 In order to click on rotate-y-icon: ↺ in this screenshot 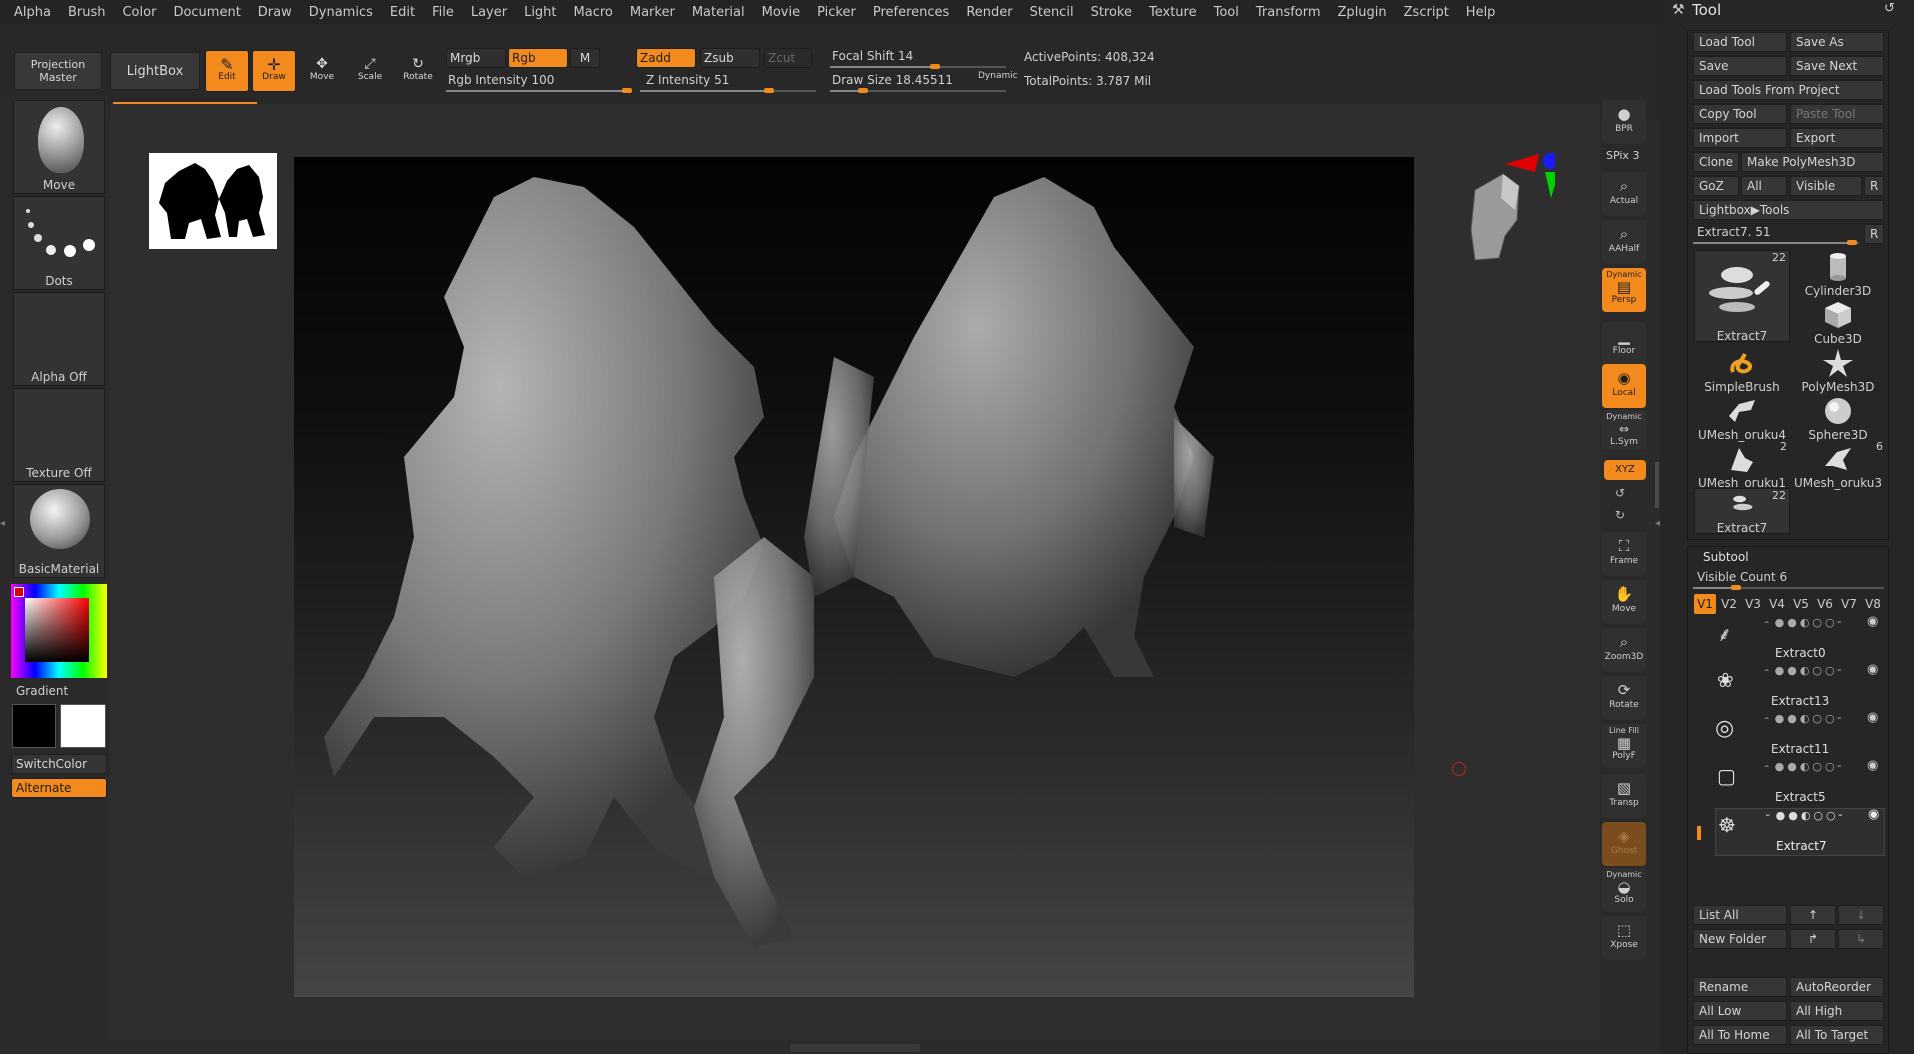, I will do `click(1620, 493)`.